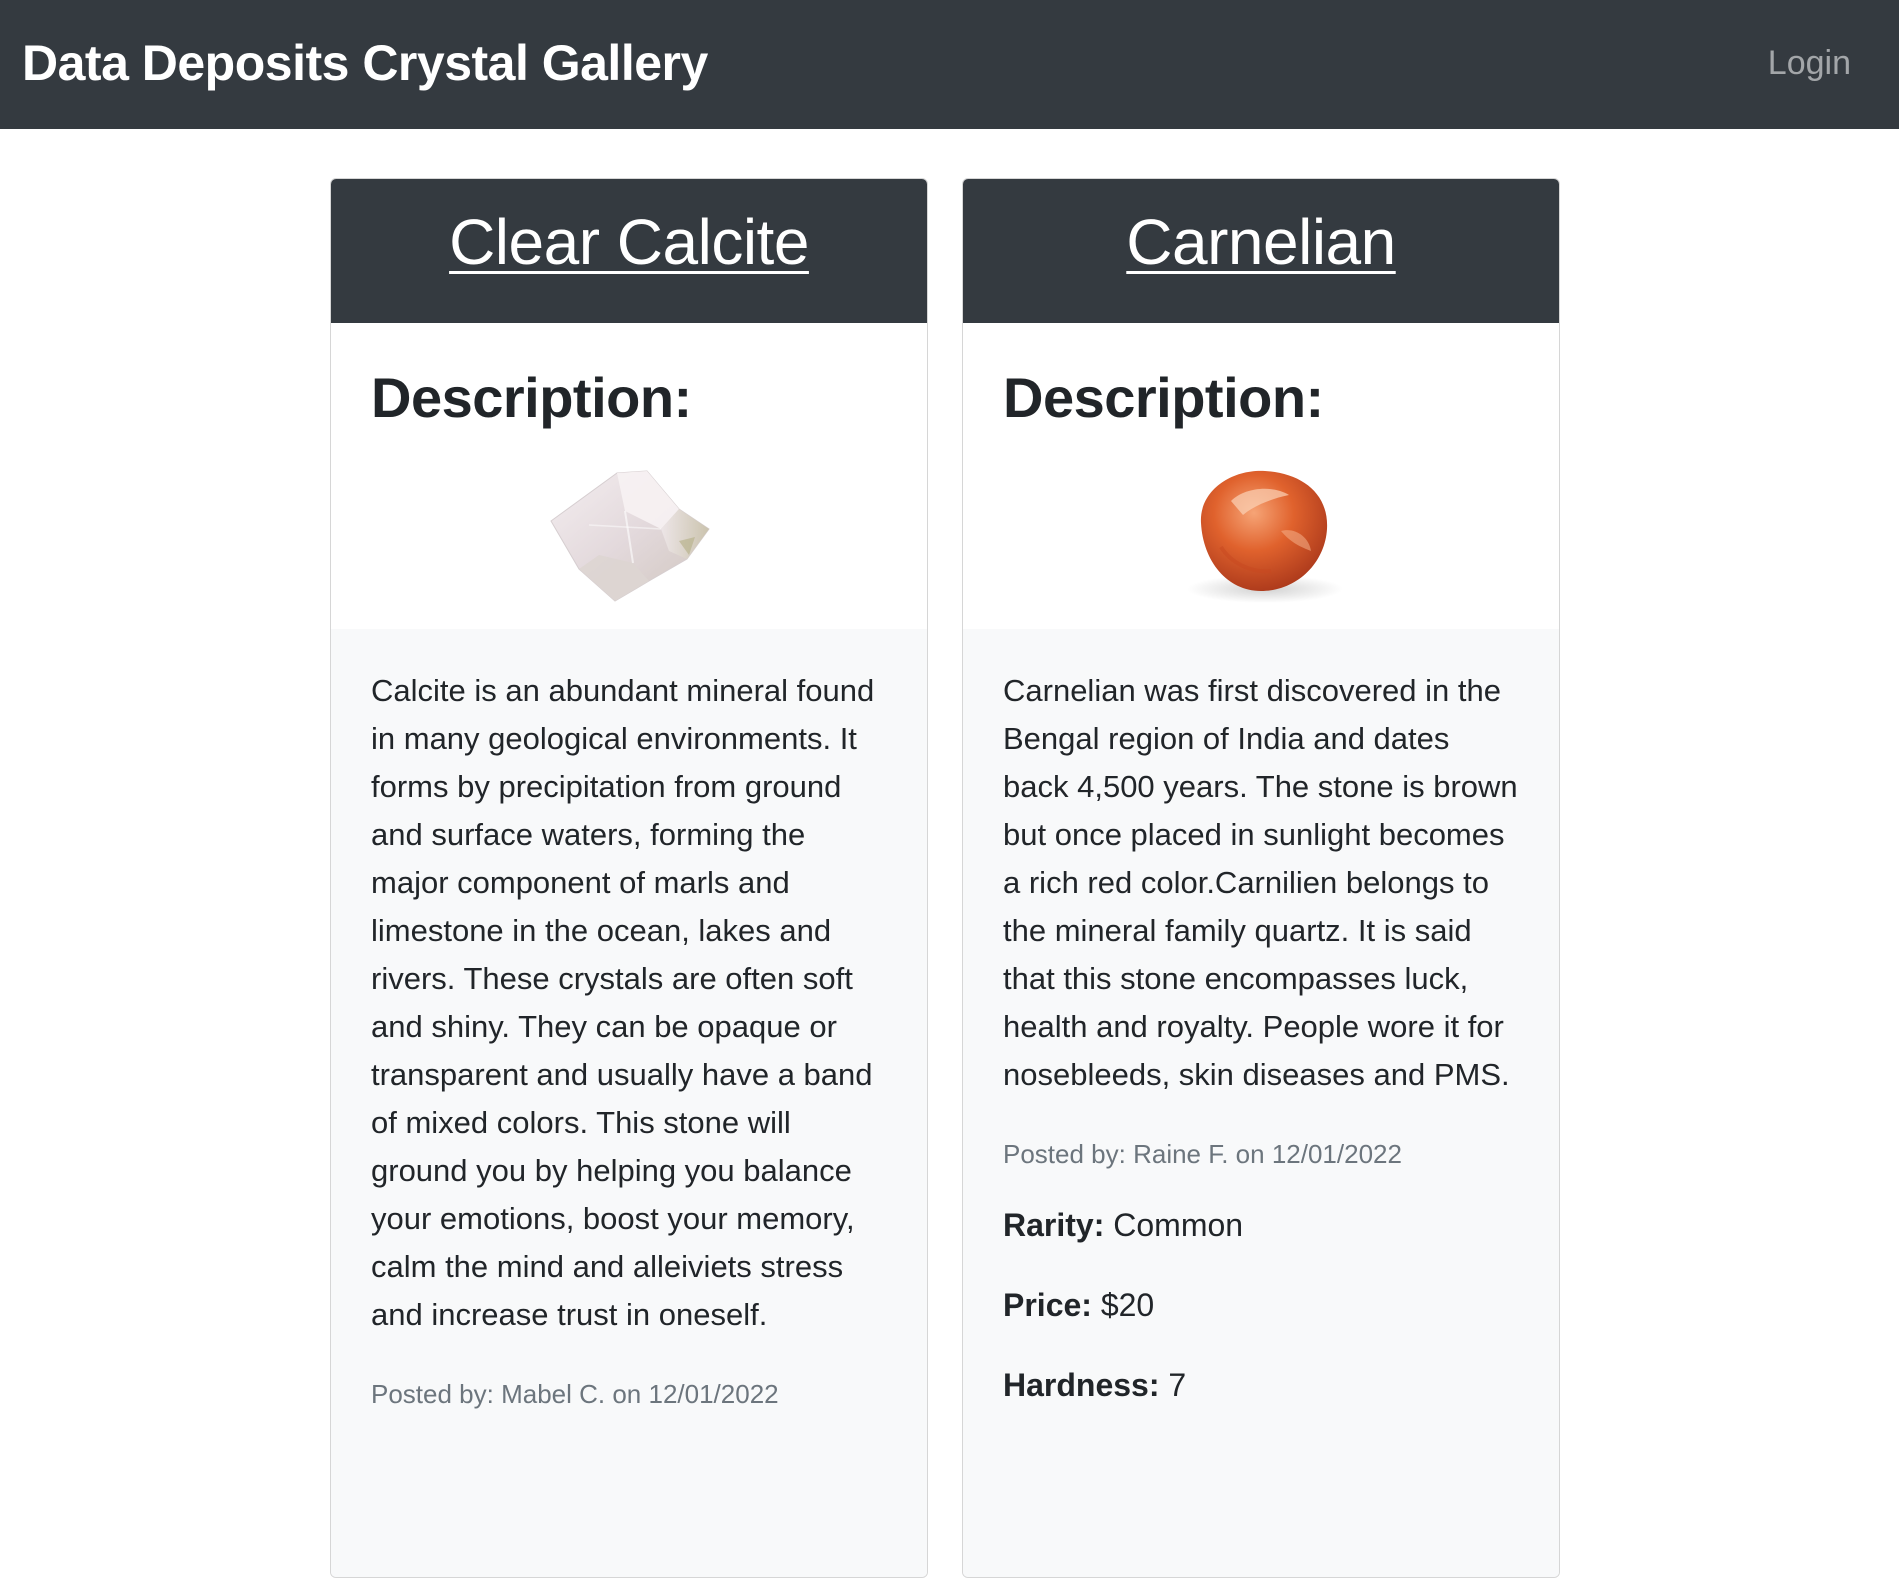 This screenshot has height=1578, width=1899. I want to click on price-value: $20, so click(1127, 1305).